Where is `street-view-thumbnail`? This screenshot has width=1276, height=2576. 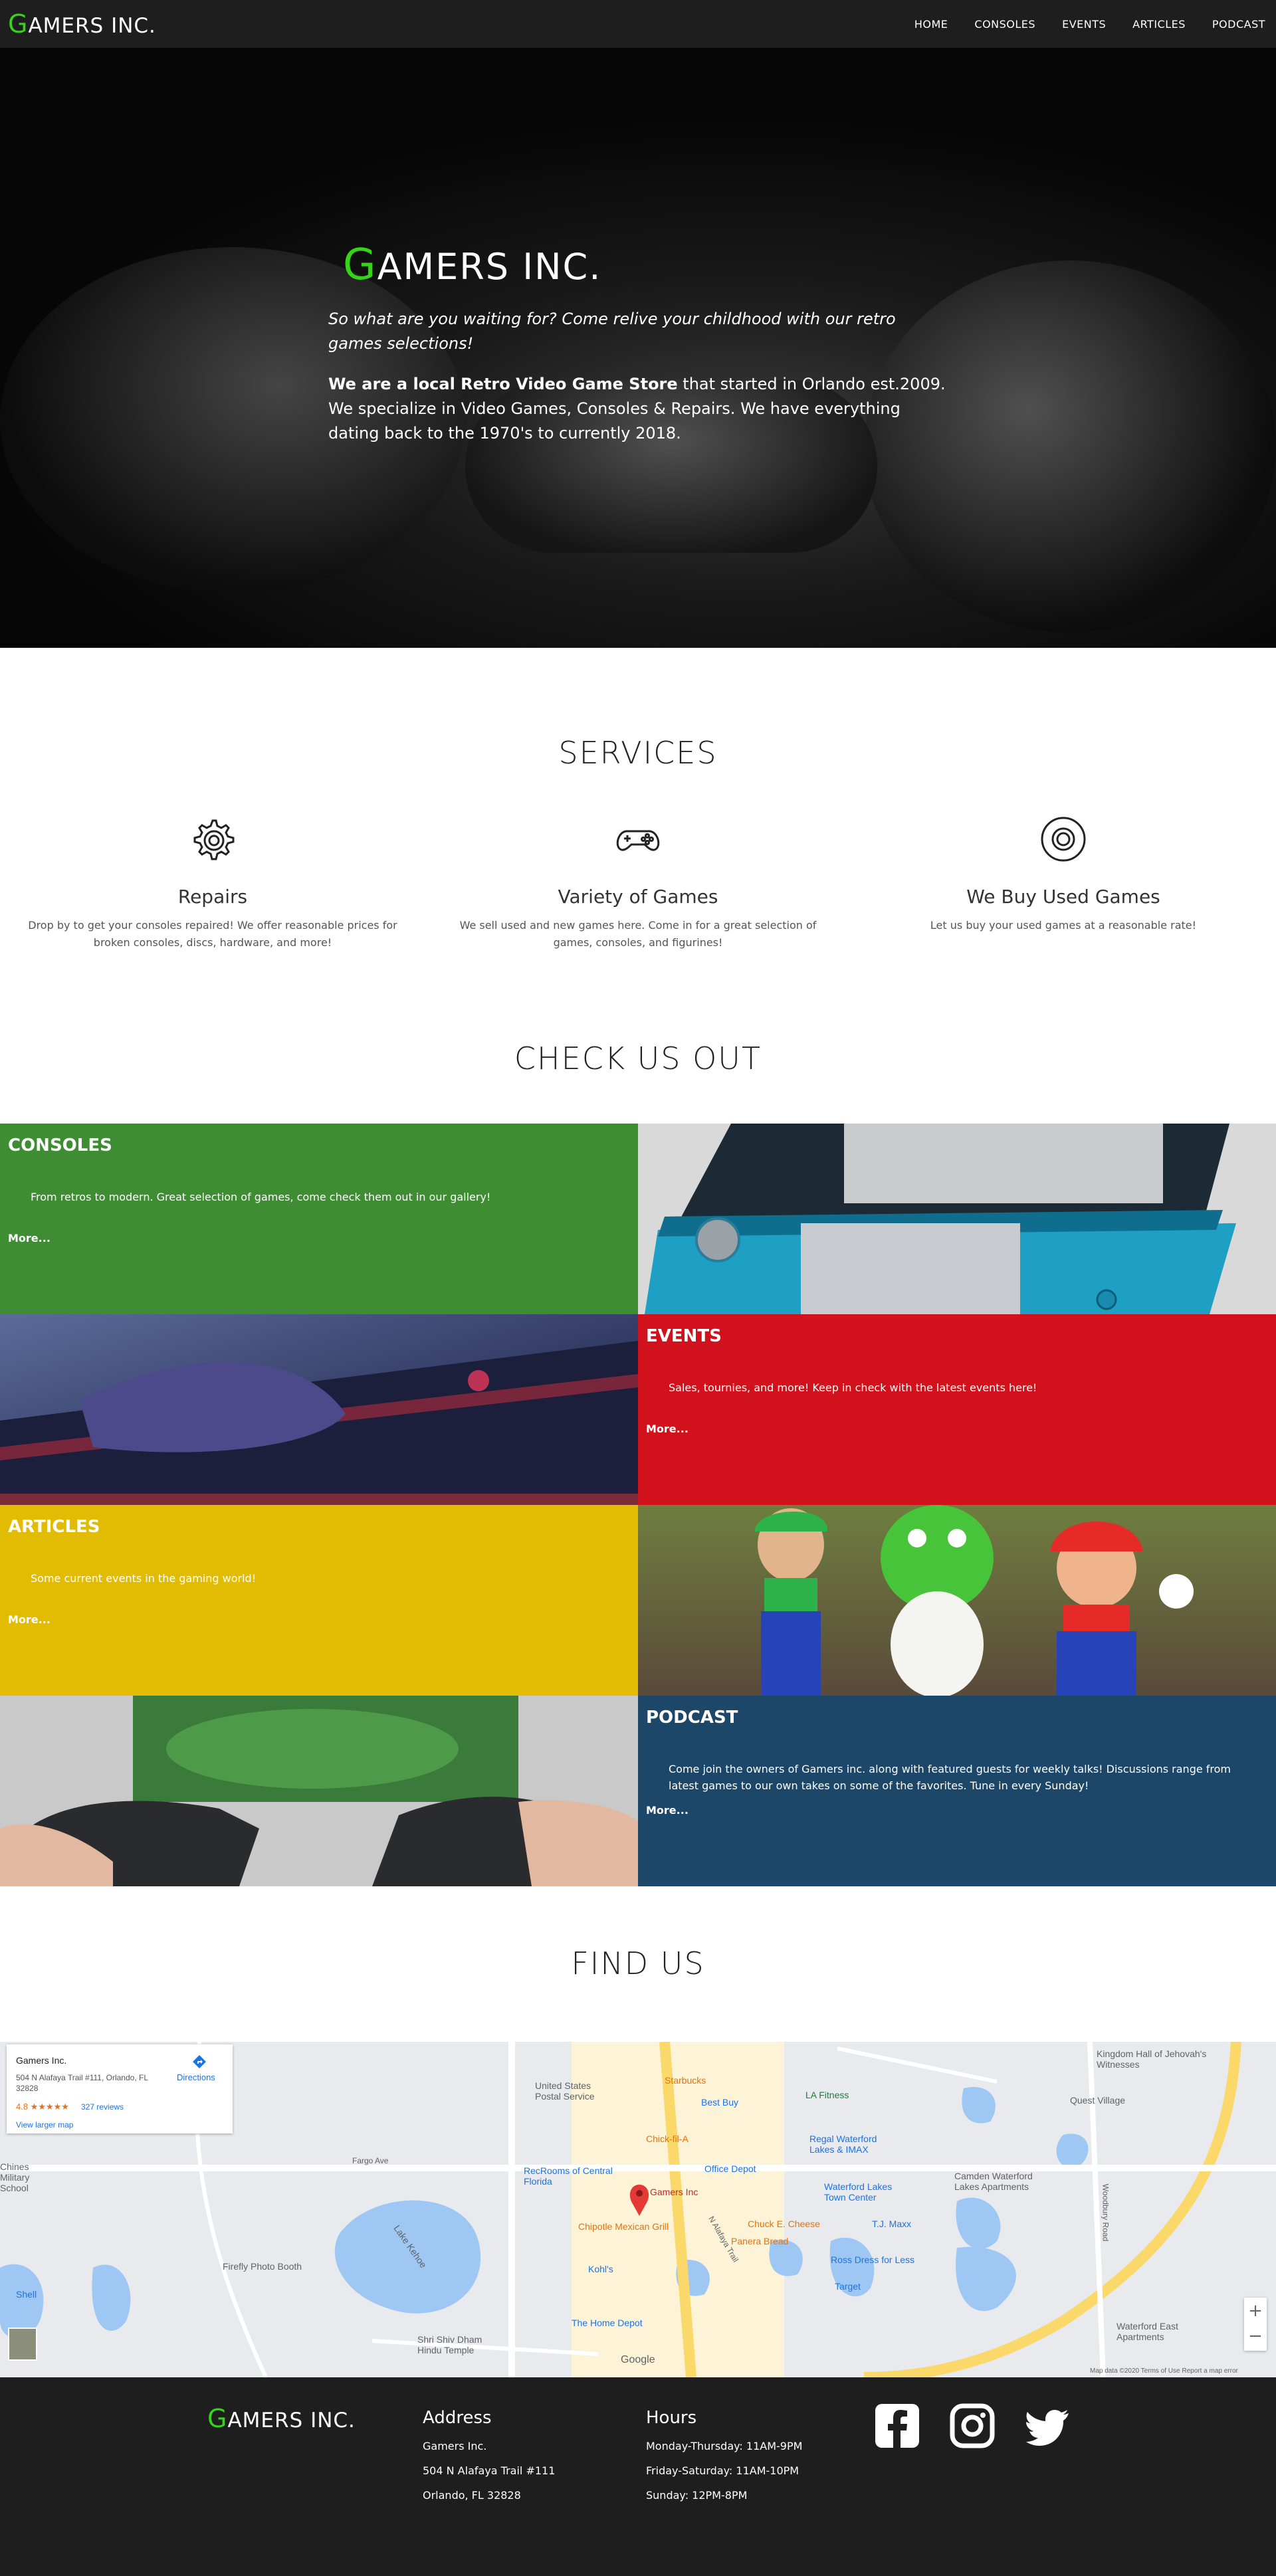 street-view-thumbnail is located at coordinates (22, 2344).